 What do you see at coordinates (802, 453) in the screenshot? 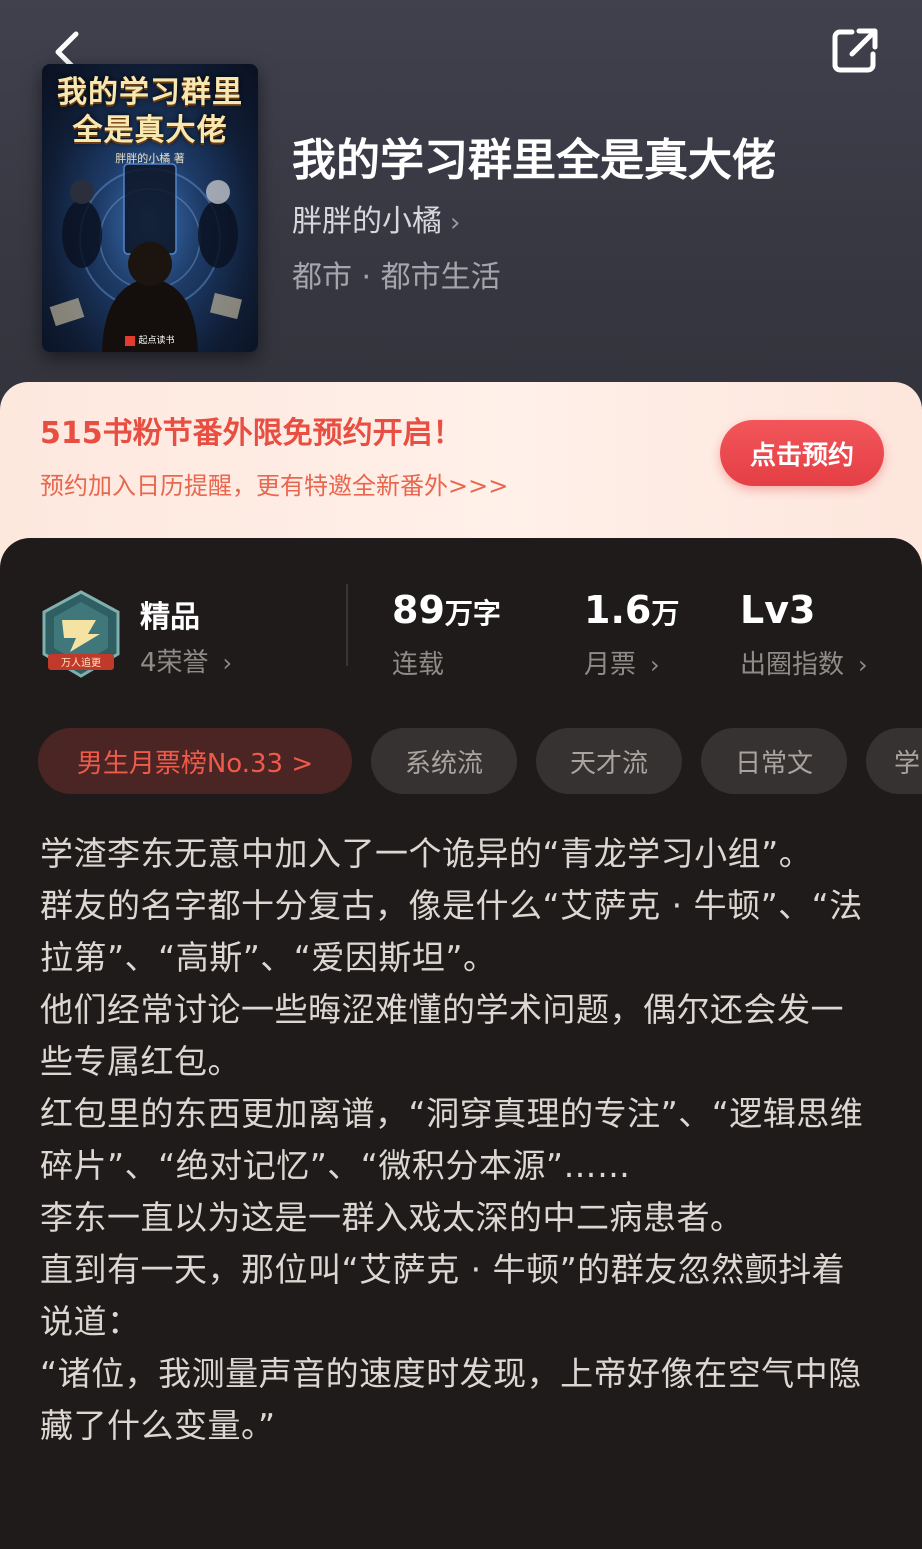
I see `reserve-button: 点击预约` at bounding box center [802, 453].